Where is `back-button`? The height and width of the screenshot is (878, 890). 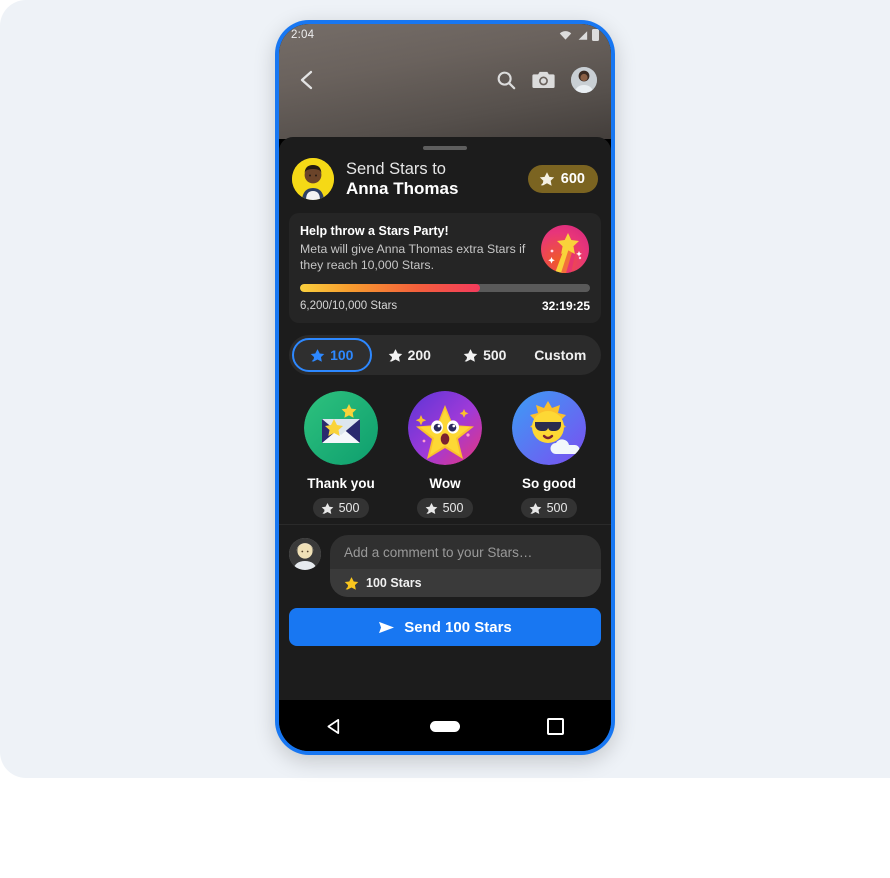
back-button is located at coordinates (306, 80).